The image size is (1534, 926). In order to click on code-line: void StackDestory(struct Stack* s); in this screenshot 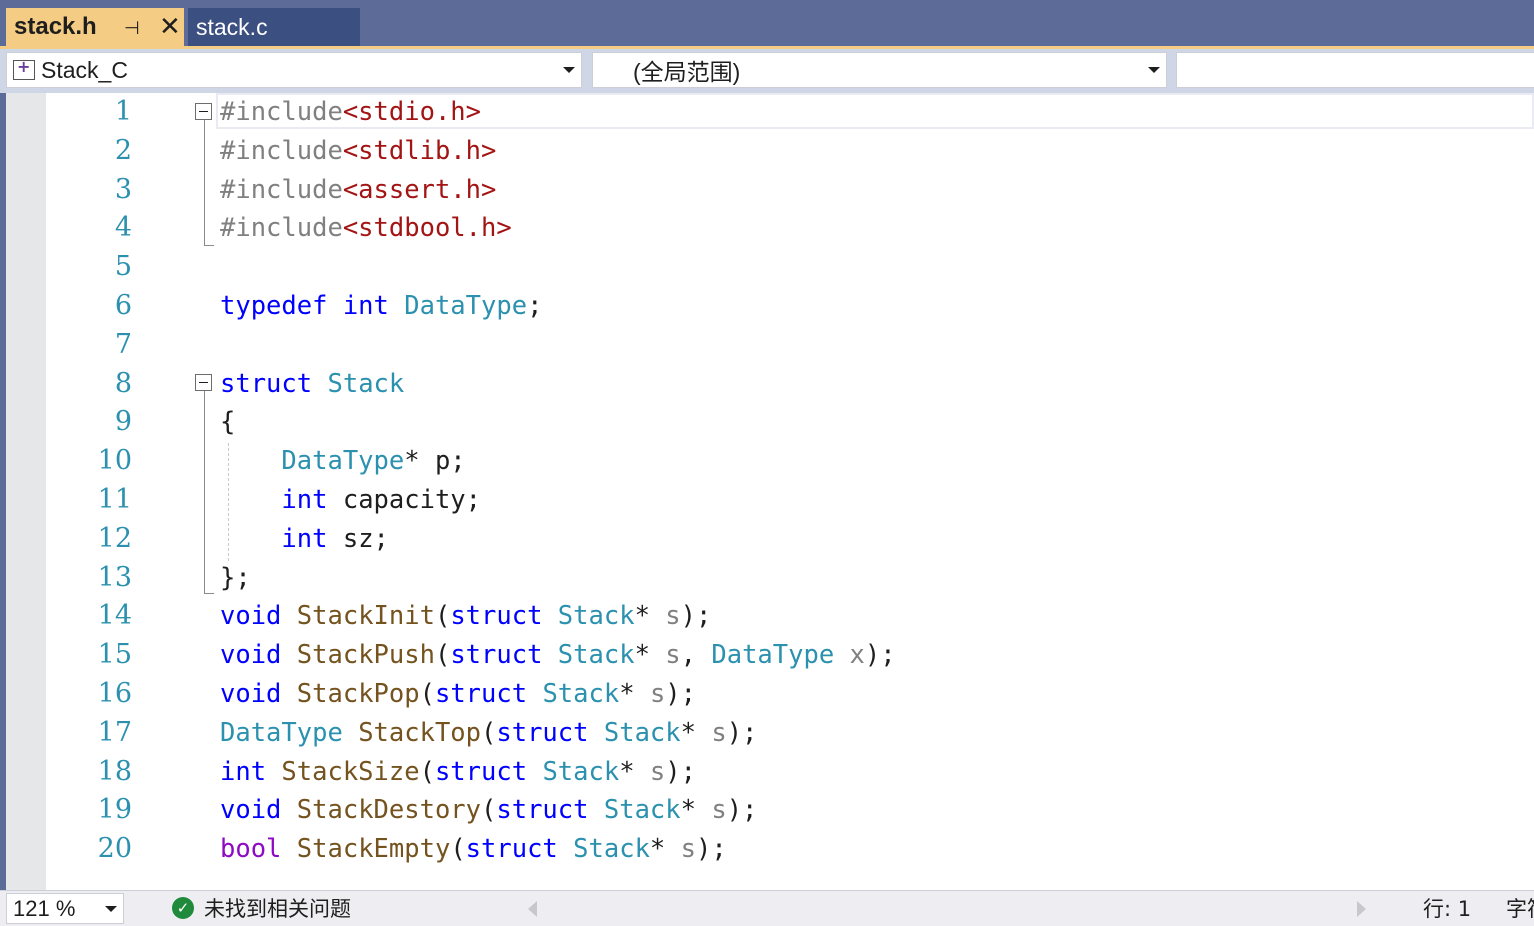, I will do `click(488, 810)`.